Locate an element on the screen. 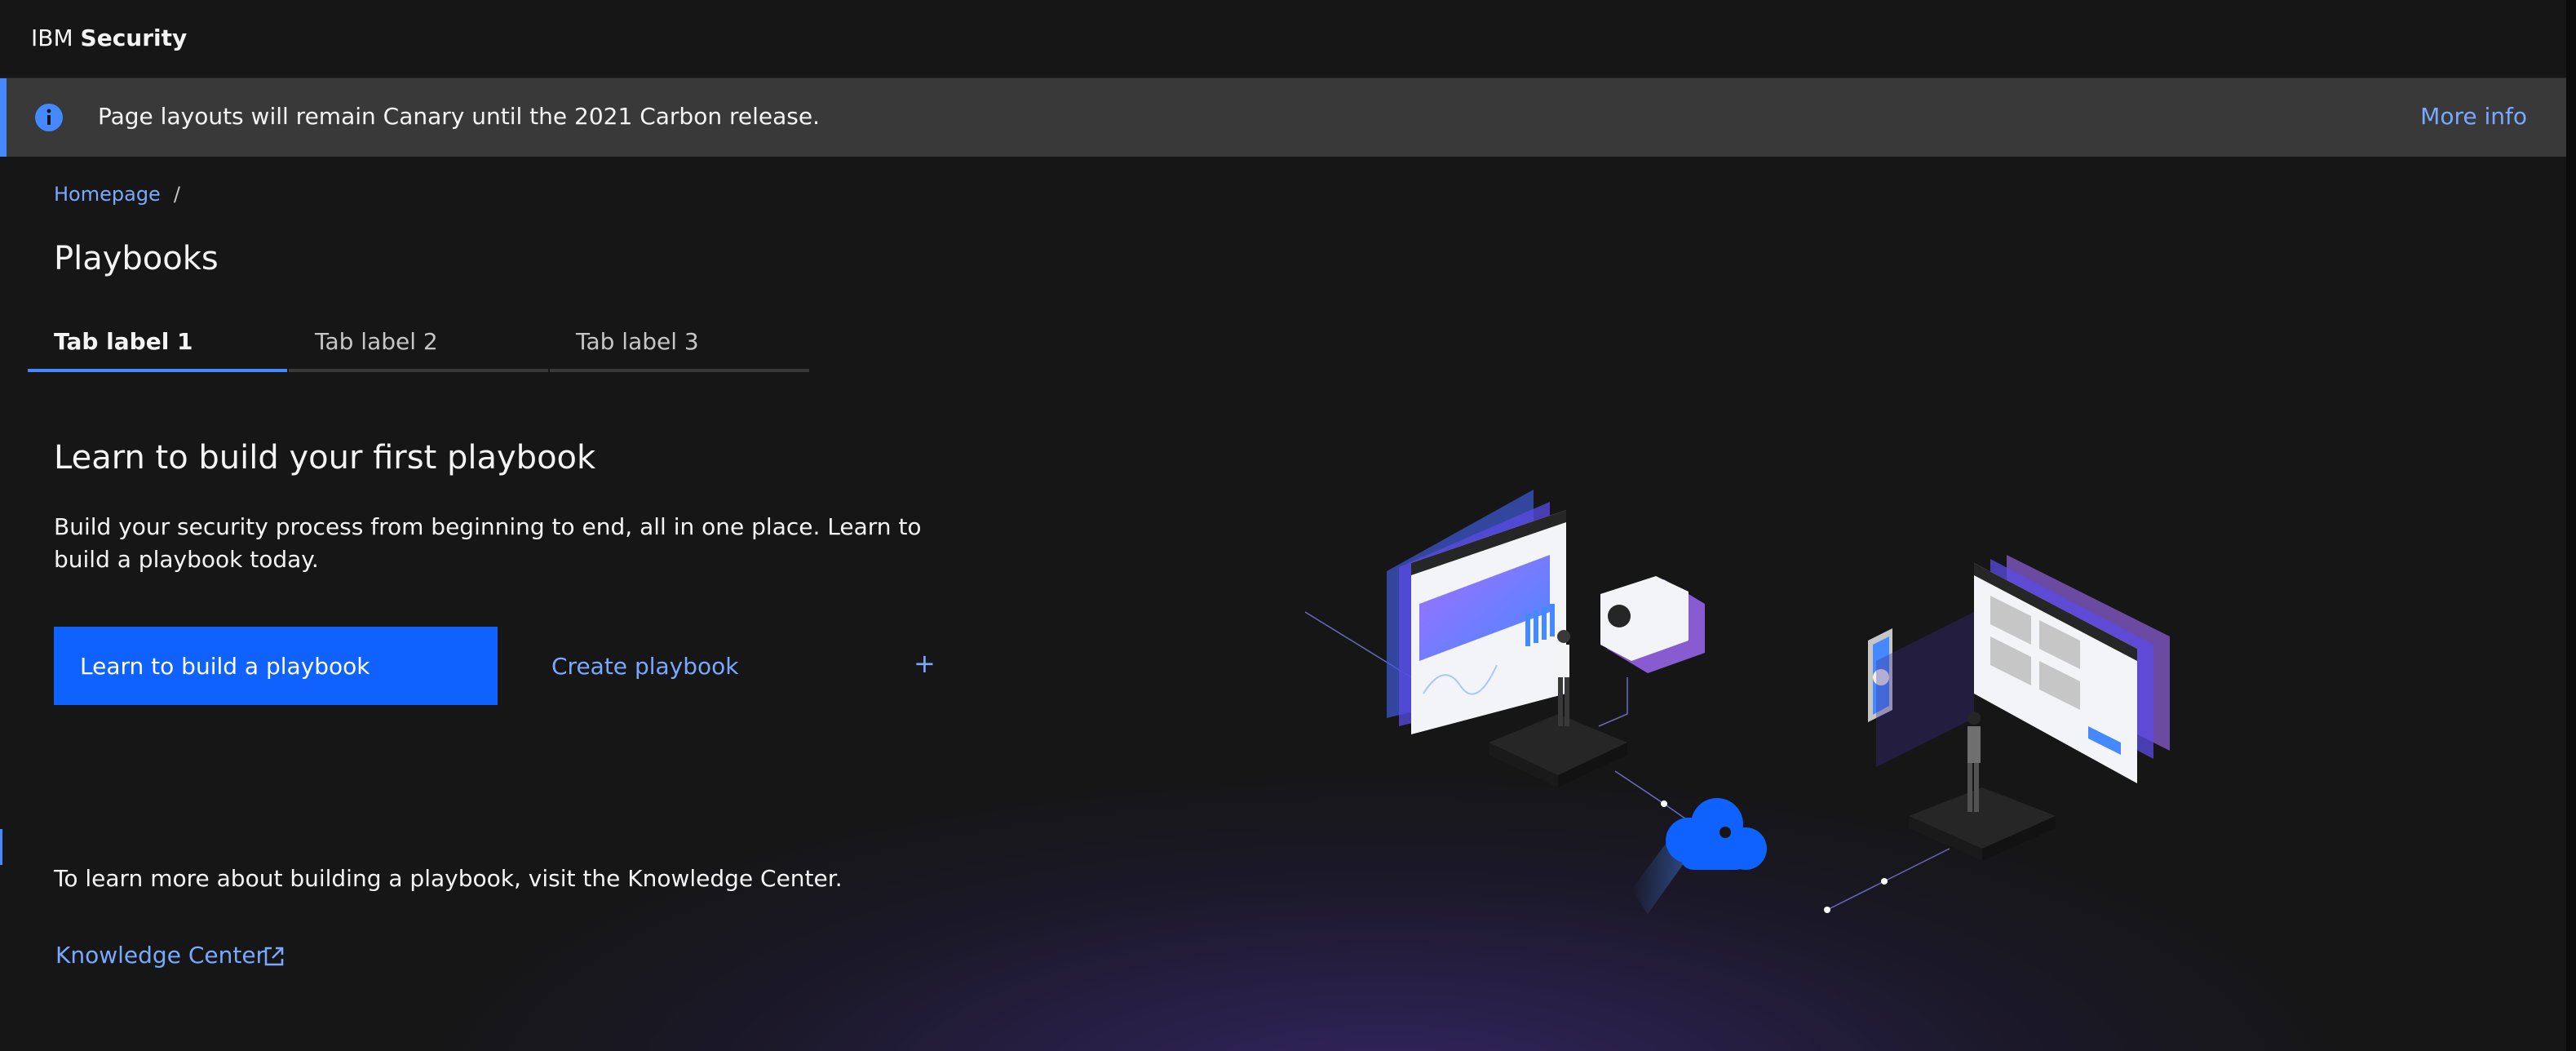 Image resolution: width=2576 pixels, height=1051 pixels. scrollbar-track is located at coordinates (2571, 525).